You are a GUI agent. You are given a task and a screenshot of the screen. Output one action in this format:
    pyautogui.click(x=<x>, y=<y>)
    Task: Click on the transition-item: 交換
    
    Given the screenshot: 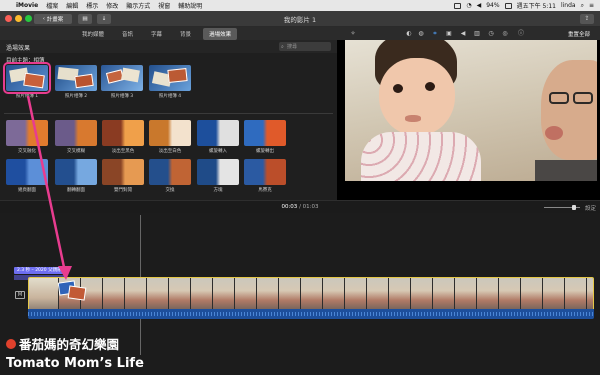 What is the action you would take?
    pyautogui.click(x=170, y=176)
    